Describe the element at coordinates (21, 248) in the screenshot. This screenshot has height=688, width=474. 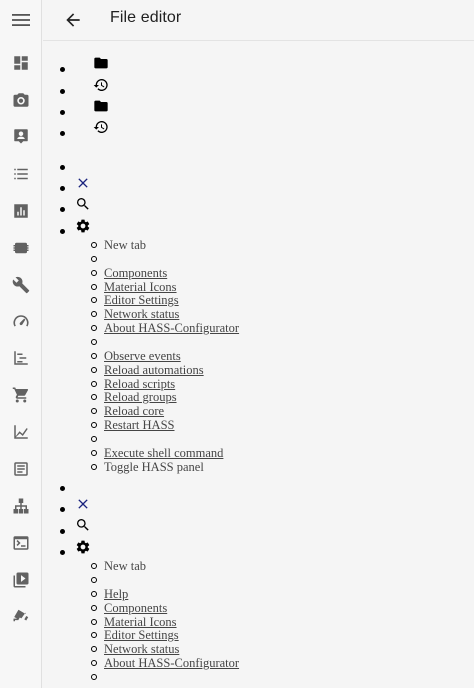
I see `chip-icon` at that location.